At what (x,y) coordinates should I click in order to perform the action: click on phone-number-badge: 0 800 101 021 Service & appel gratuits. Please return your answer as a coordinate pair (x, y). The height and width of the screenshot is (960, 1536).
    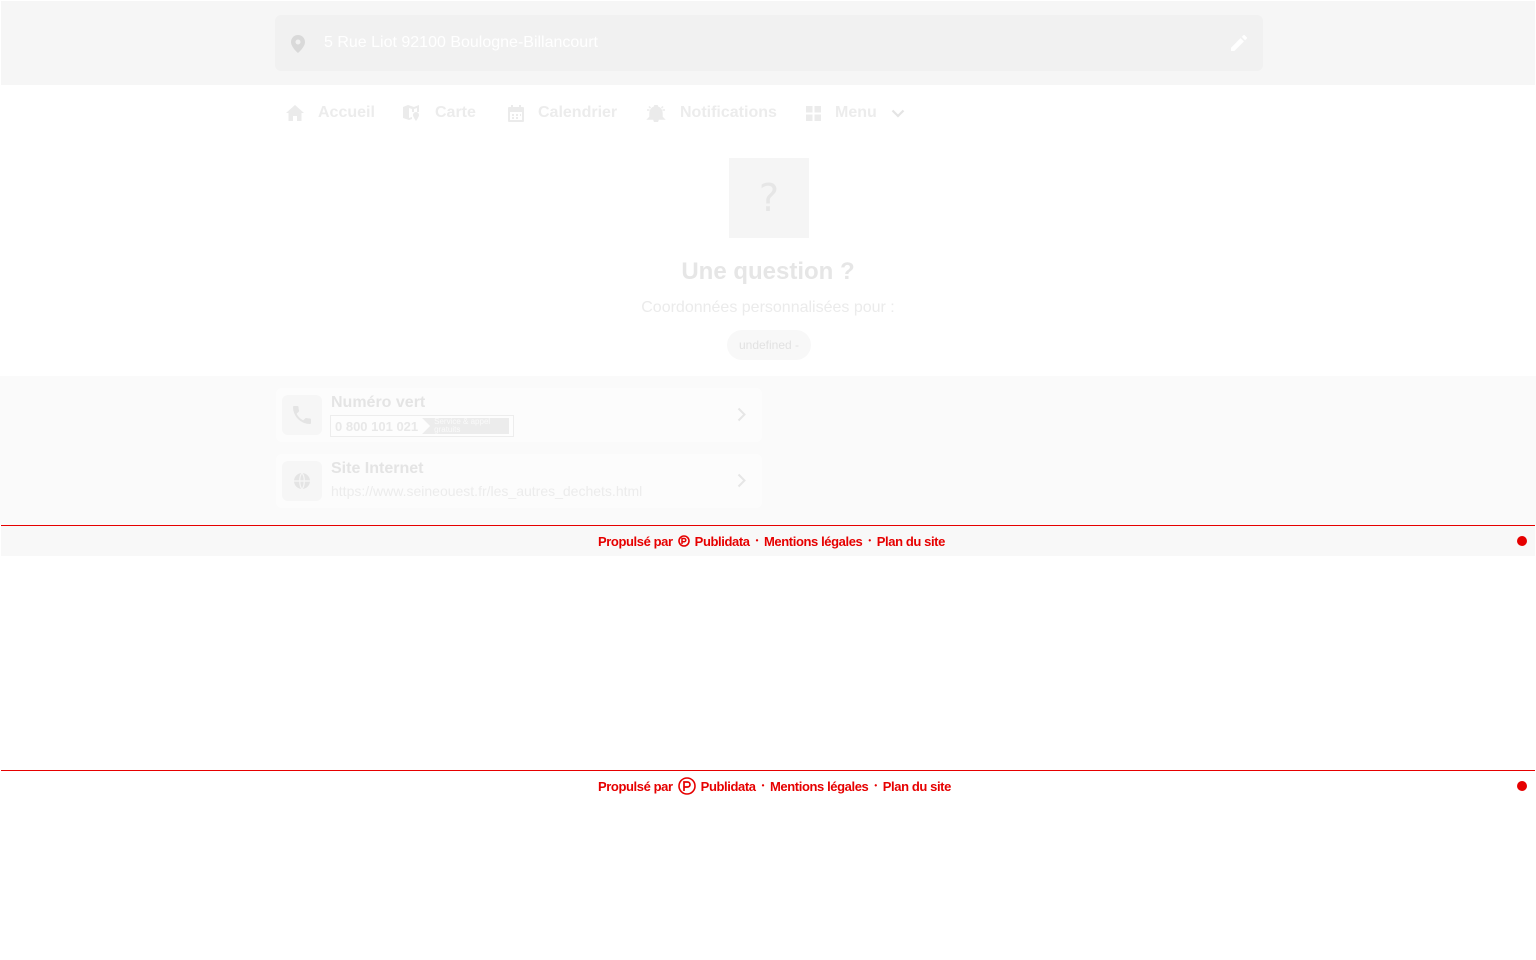
    Looking at the image, I should click on (422, 426).